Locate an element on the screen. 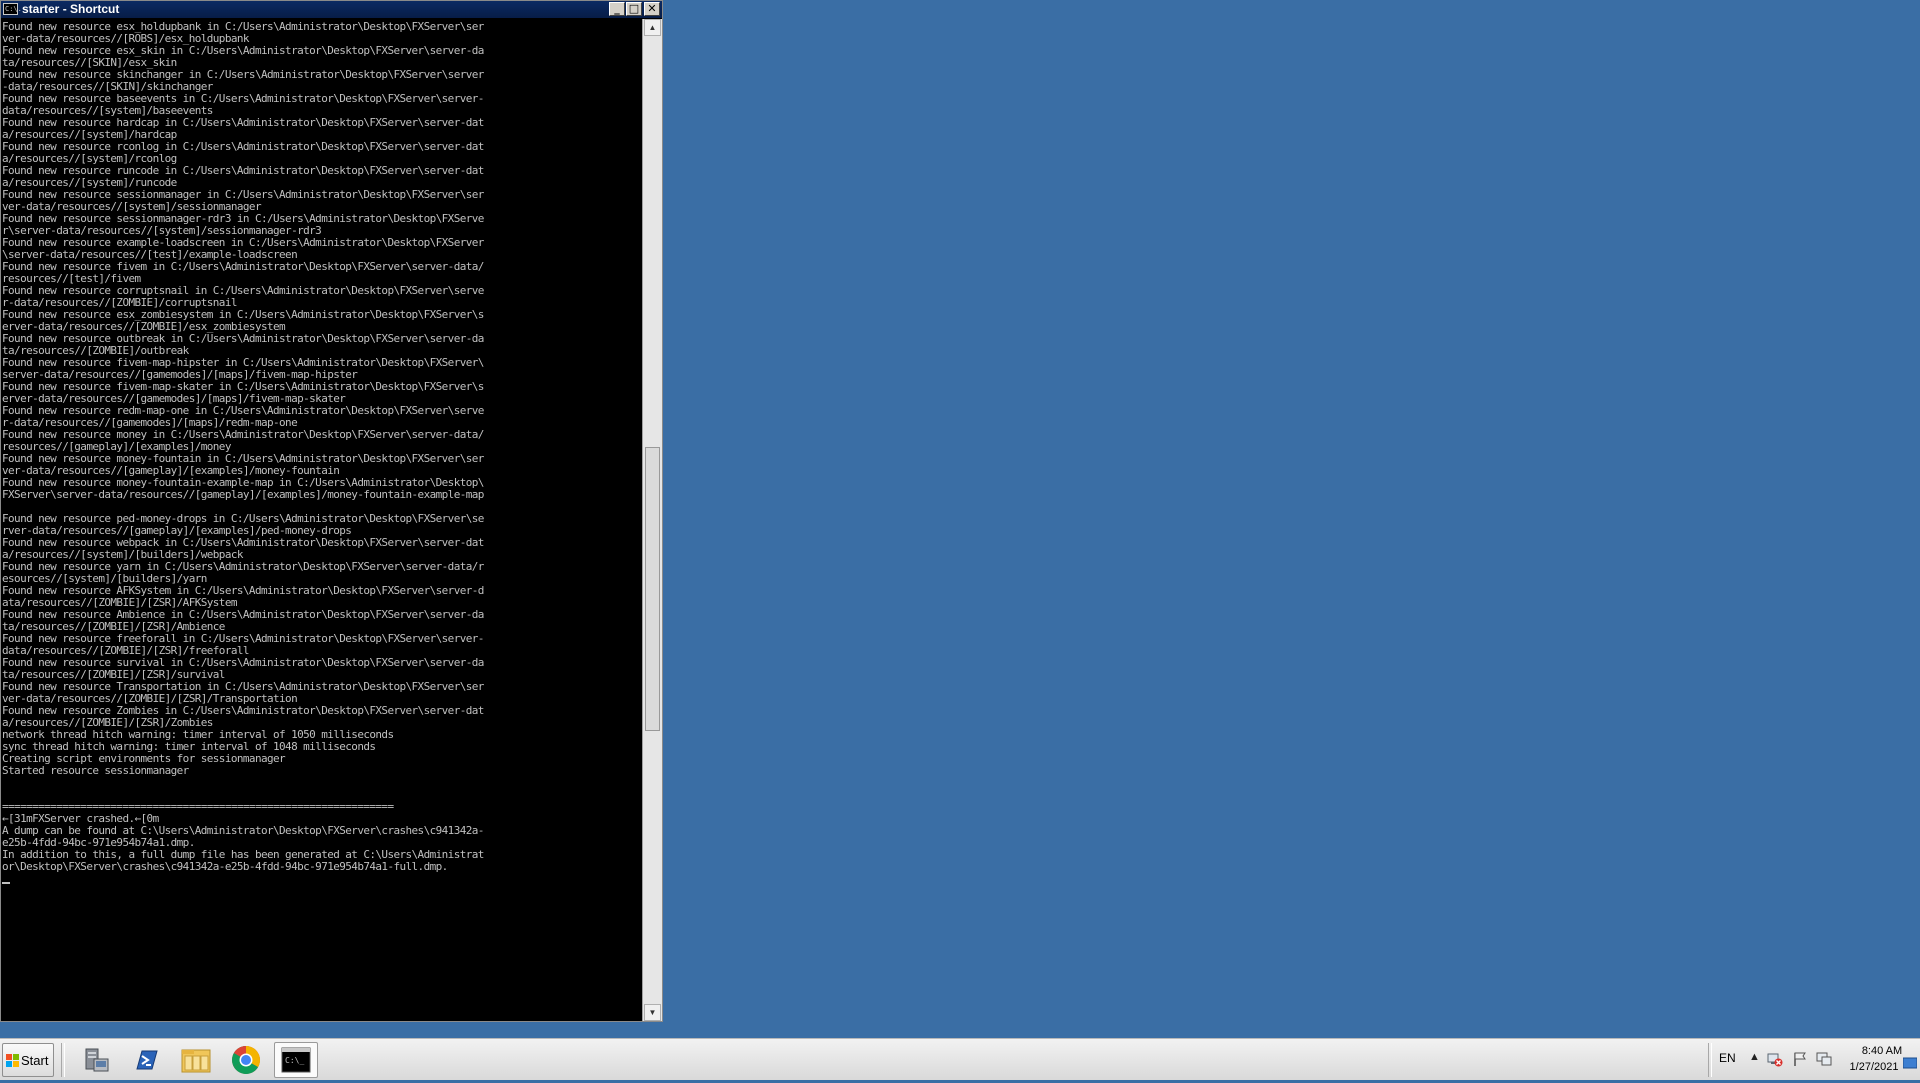 The width and height of the screenshot is (1920, 1083). powershell-icon is located at coordinates (147, 1060).